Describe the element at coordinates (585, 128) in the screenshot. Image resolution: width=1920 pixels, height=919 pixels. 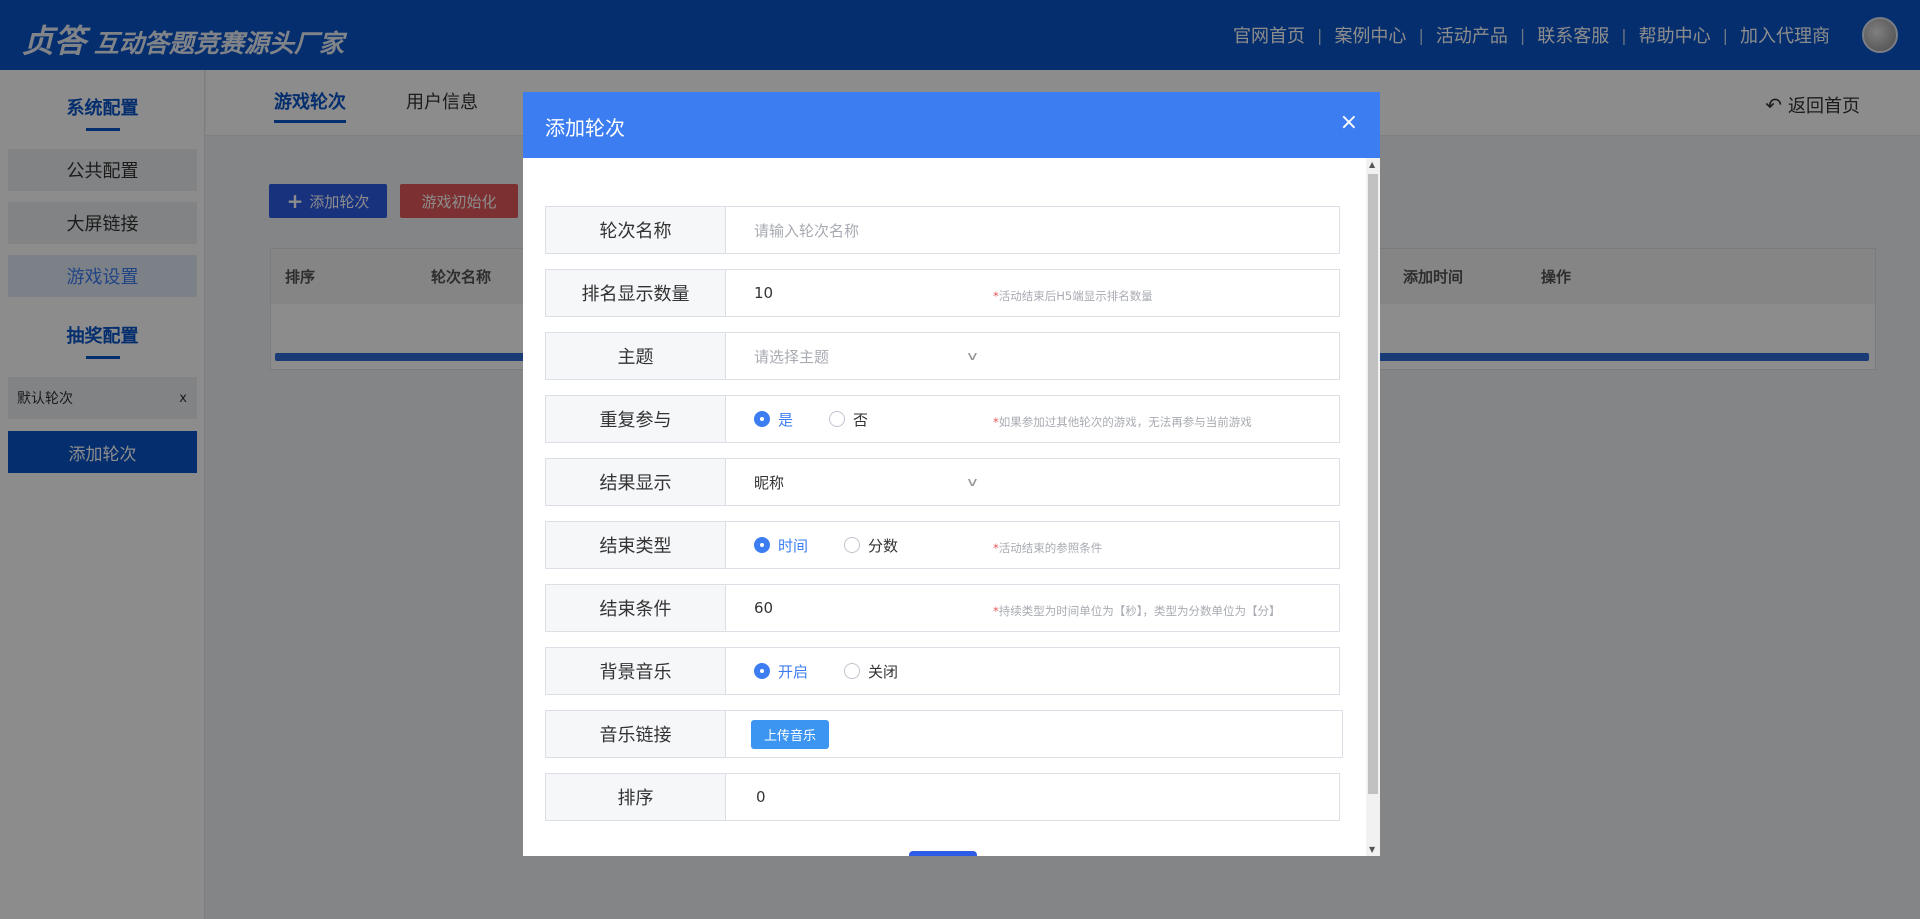
I see `modal-title: 添加轮次` at that location.